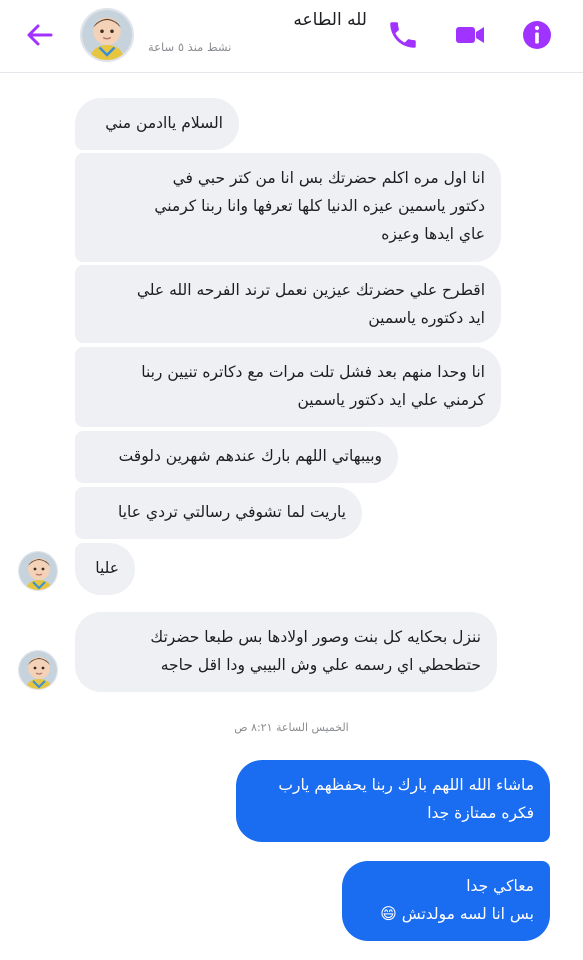 The width and height of the screenshot is (583, 960). What do you see at coordinates (39, 35) in the screenshot?
I see `back-arrow-icon` at bounding box center [39, 35].